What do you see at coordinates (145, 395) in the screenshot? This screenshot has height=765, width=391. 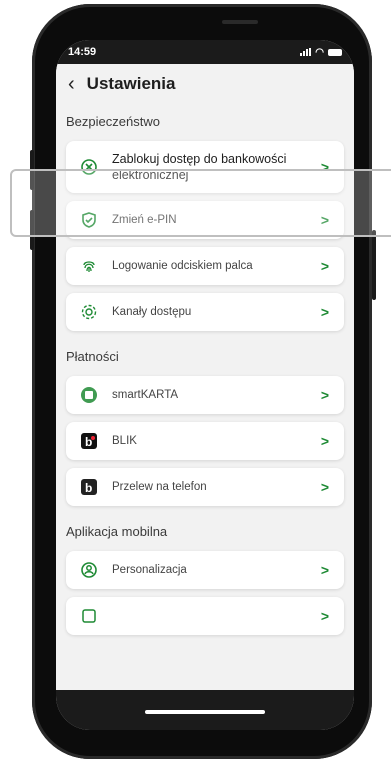 I see `item-label: smartKARTA` at bounding box center [145, 395].